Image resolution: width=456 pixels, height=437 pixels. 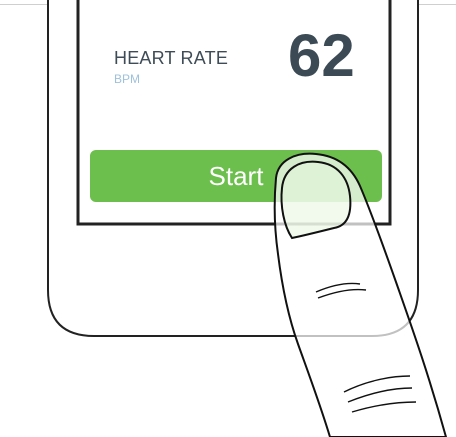 I want to click on start-button: Start, so click(x=236, y=176).